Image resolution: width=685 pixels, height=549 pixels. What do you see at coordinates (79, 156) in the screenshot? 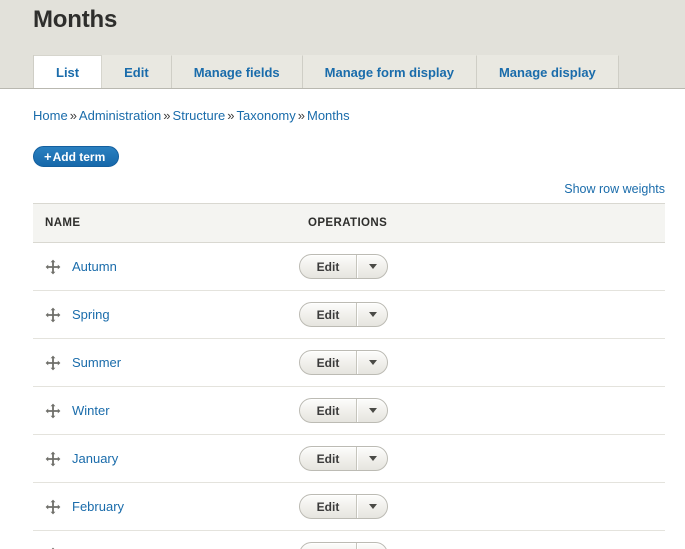
I see `add-term-label: Add term` at bounding box center [79, 156].